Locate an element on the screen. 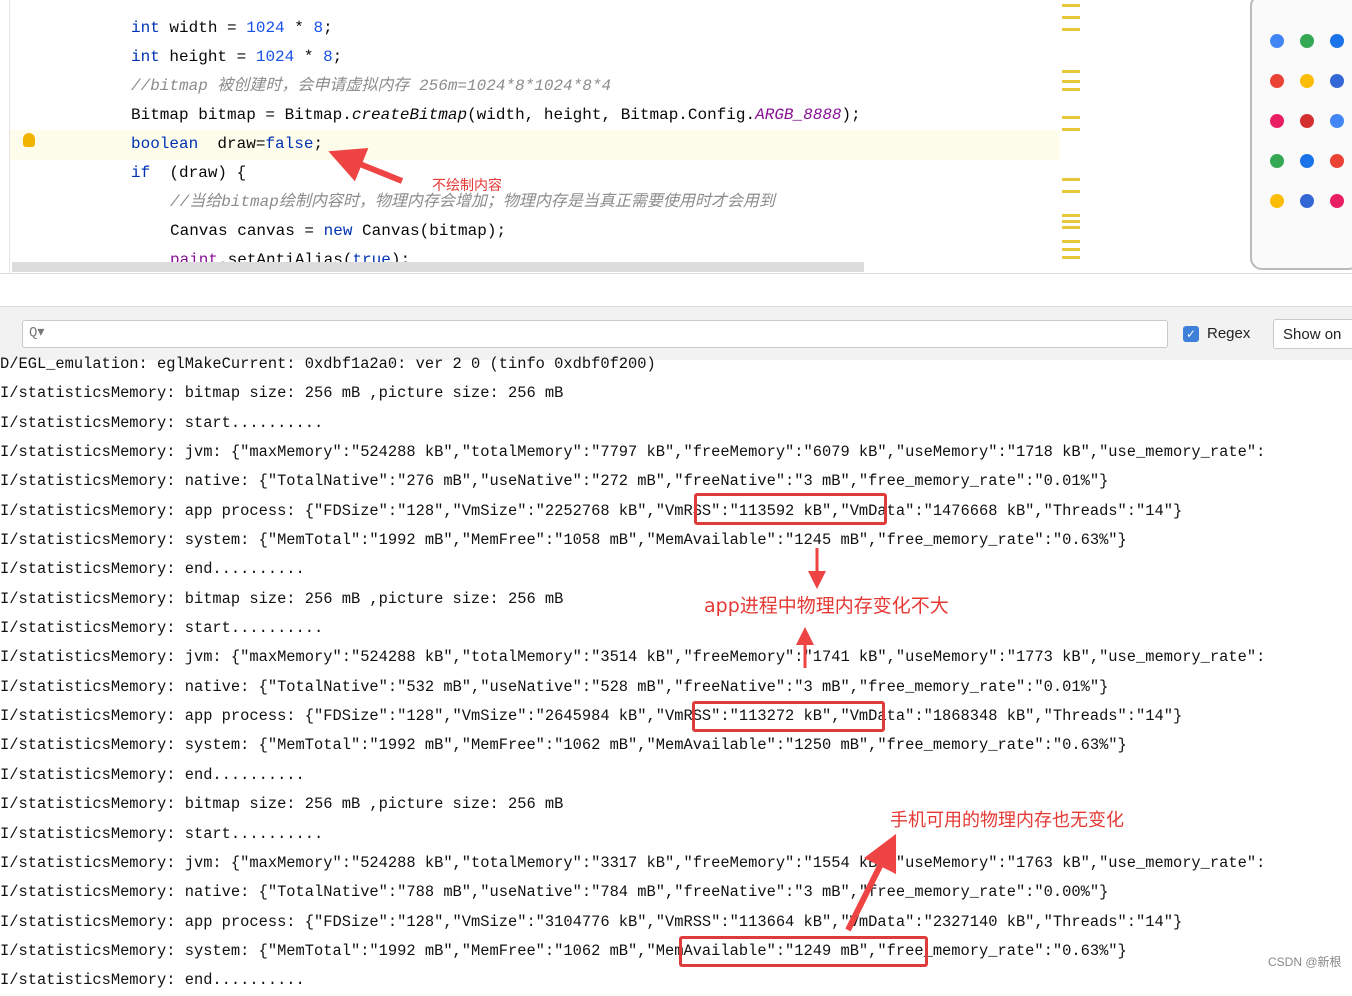 The width and height of the screenshot is (1352, 996). regex-label: Regex is located at coordinates (1229, 333).